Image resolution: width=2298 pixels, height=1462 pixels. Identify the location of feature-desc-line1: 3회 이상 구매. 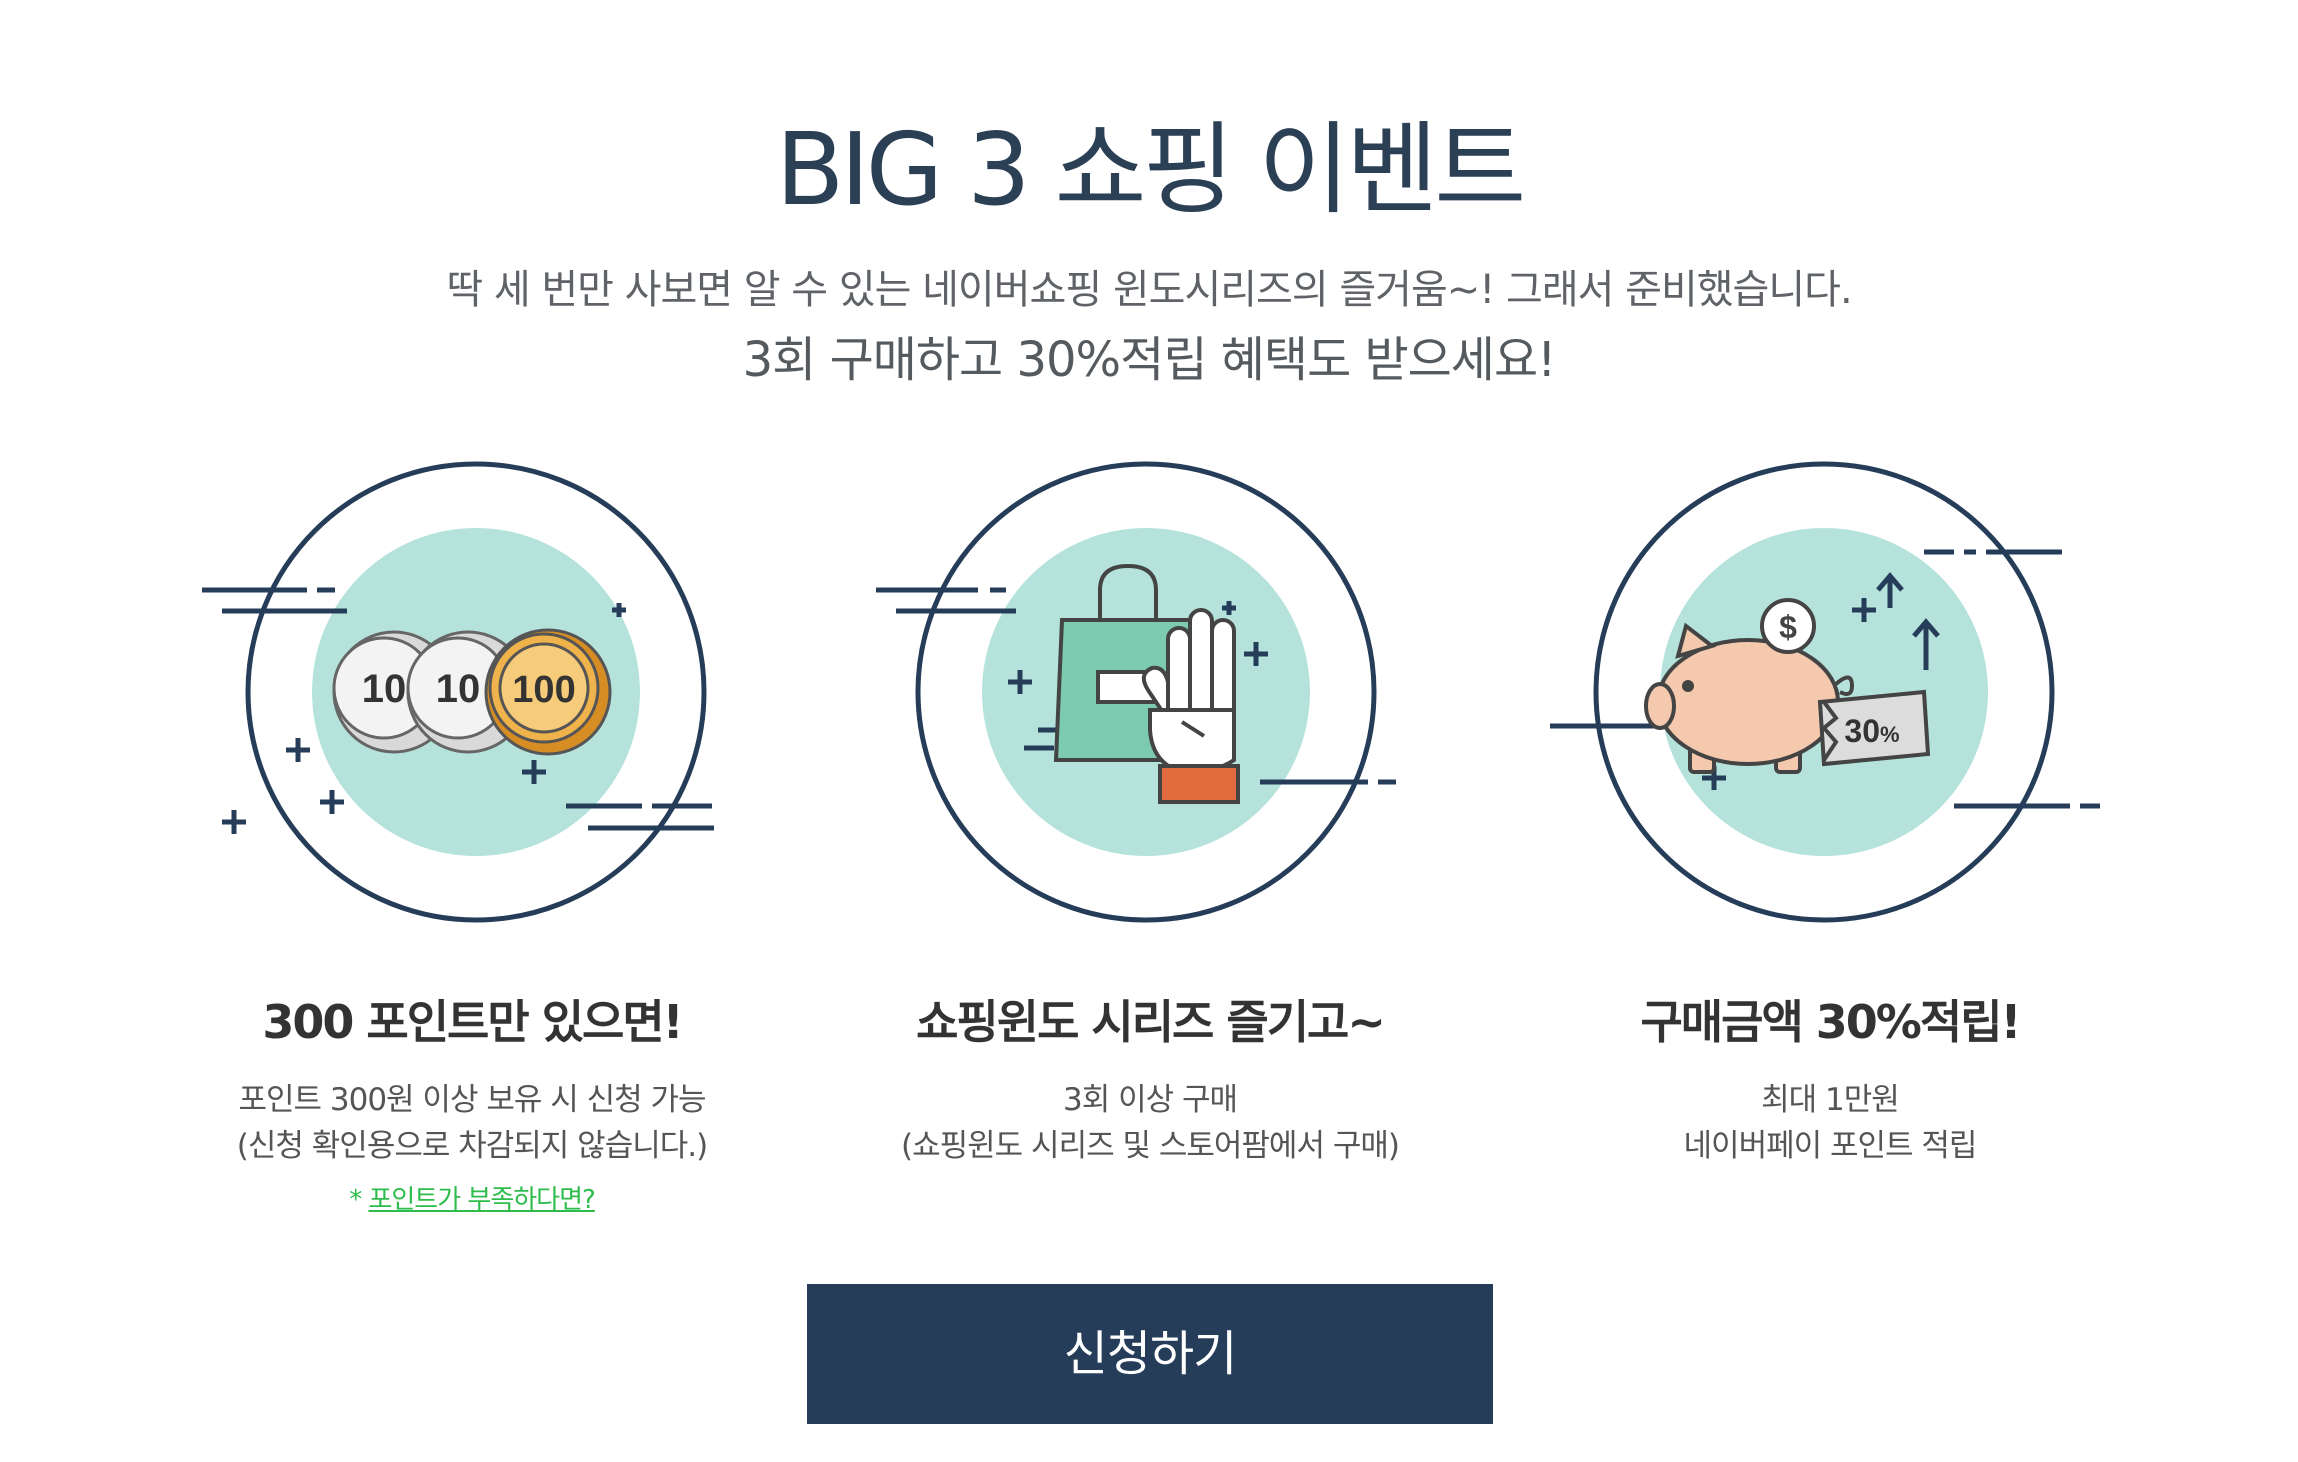
(1150, 1100).